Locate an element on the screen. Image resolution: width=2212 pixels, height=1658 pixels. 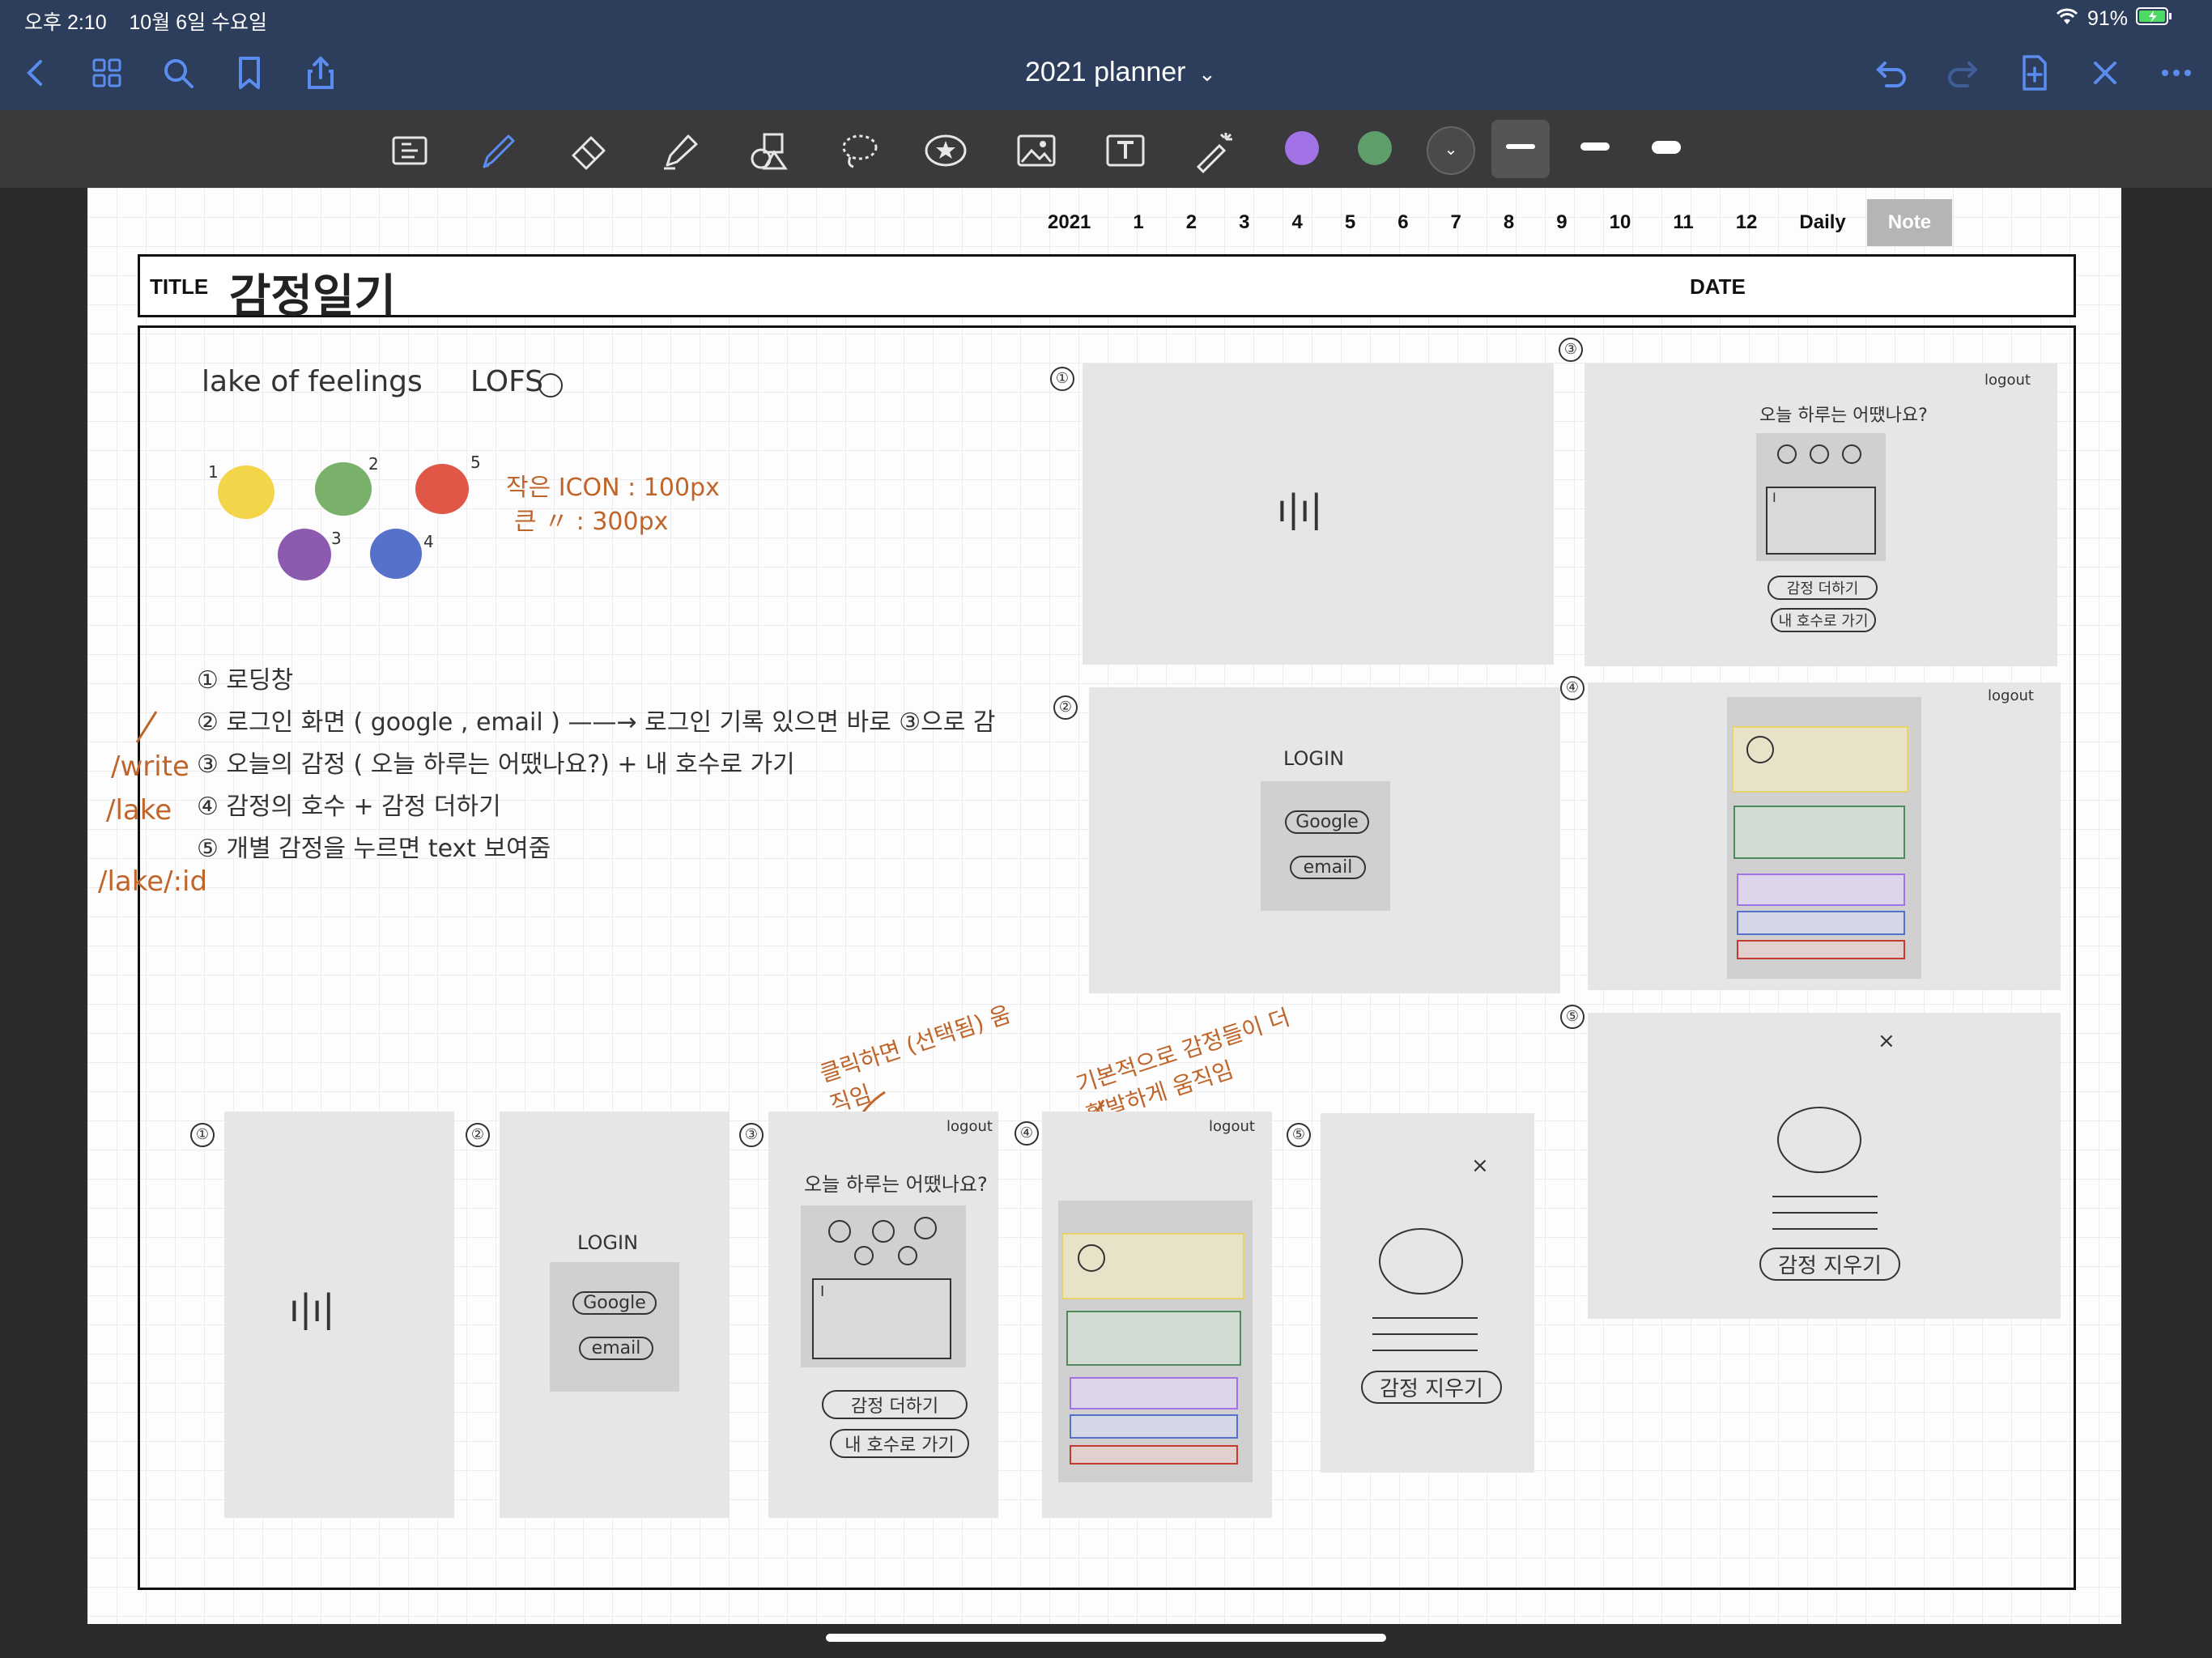
bookmark-icon is located at coordinates (250, 72).